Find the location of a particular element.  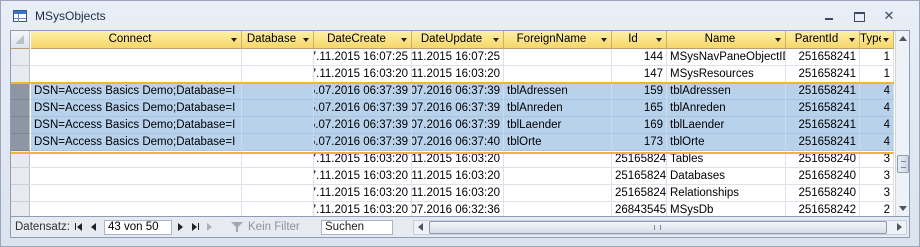

column-header-foreignname: ForeignName is located at coordinates (558, 40).